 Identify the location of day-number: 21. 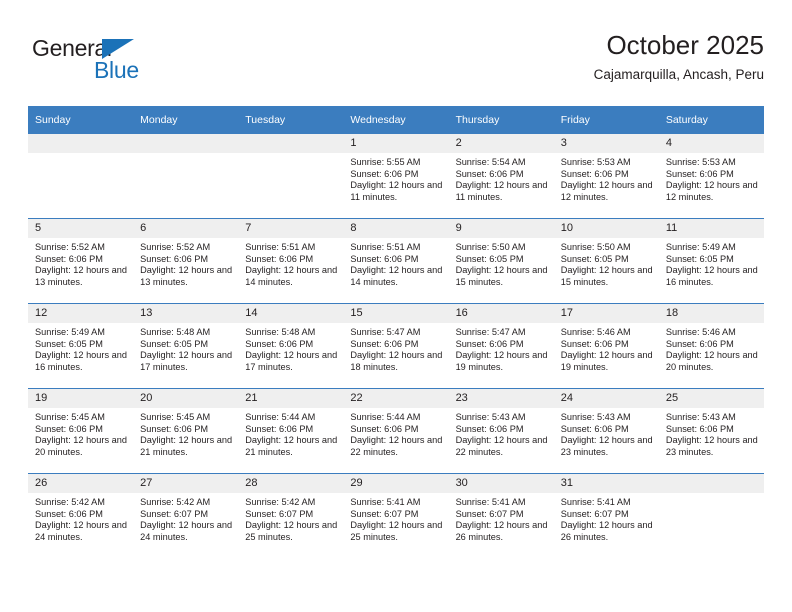
(291, 398).